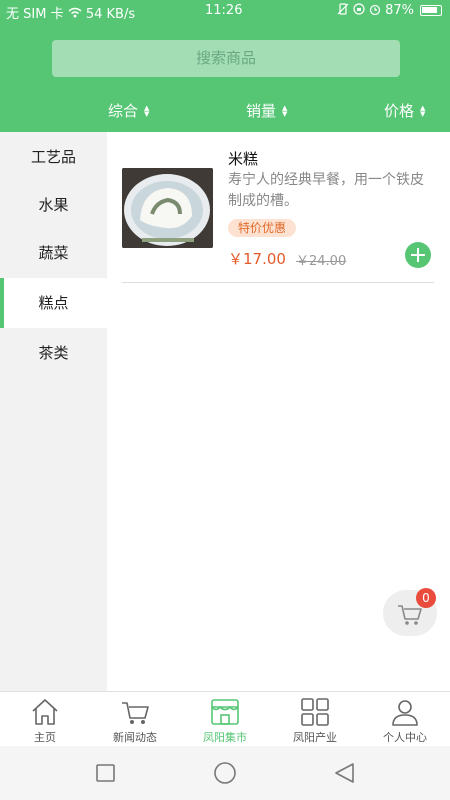 This screenshot has width=450, height=800. I want to click on tab-label: 新闻动态, so click(135, 737).